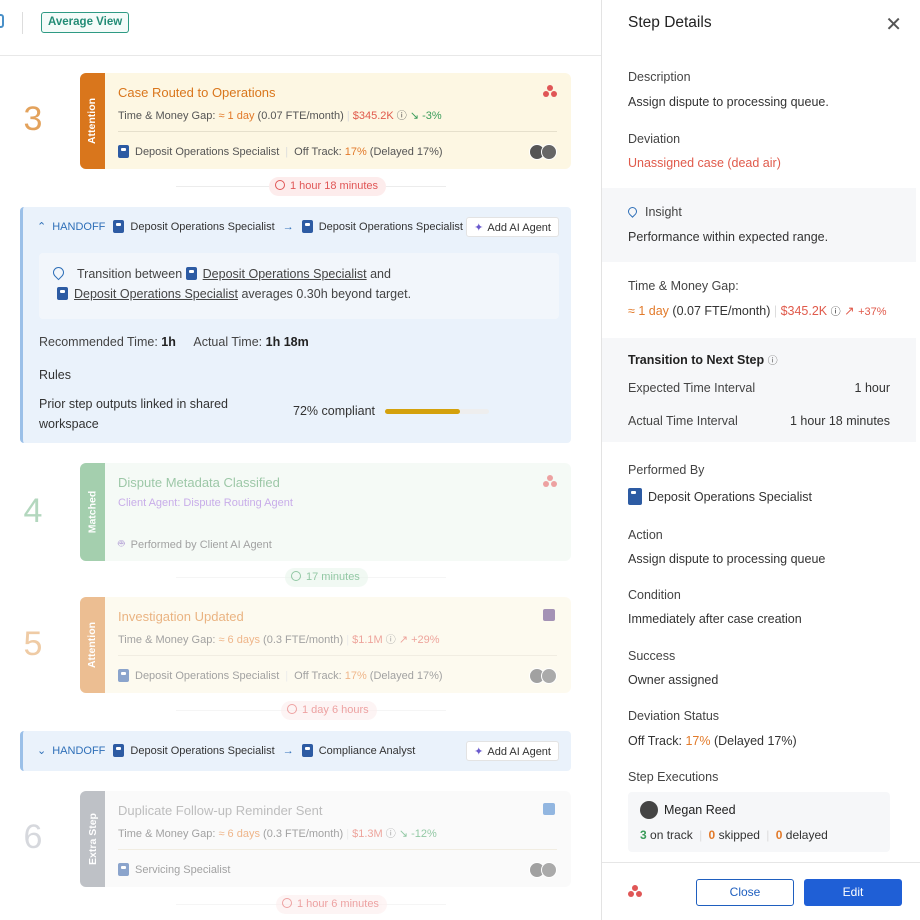 This screenshot has width=920, height=920. I want to click on rules-heading: Rules, so click(55, 375).